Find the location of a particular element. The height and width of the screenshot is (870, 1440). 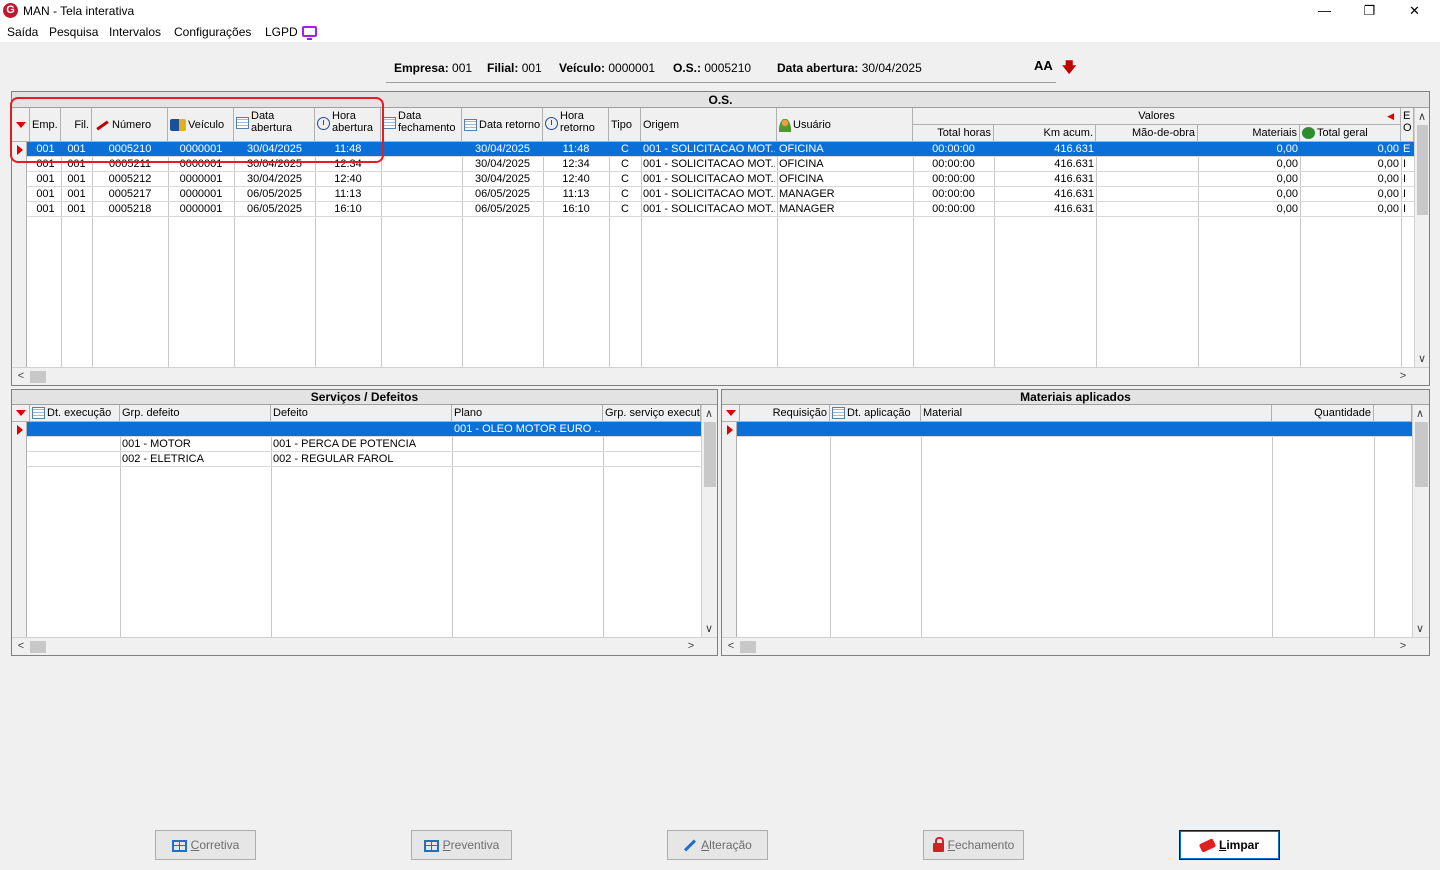

materiais-hscroll: < > is located at coordinates (1075, 646).